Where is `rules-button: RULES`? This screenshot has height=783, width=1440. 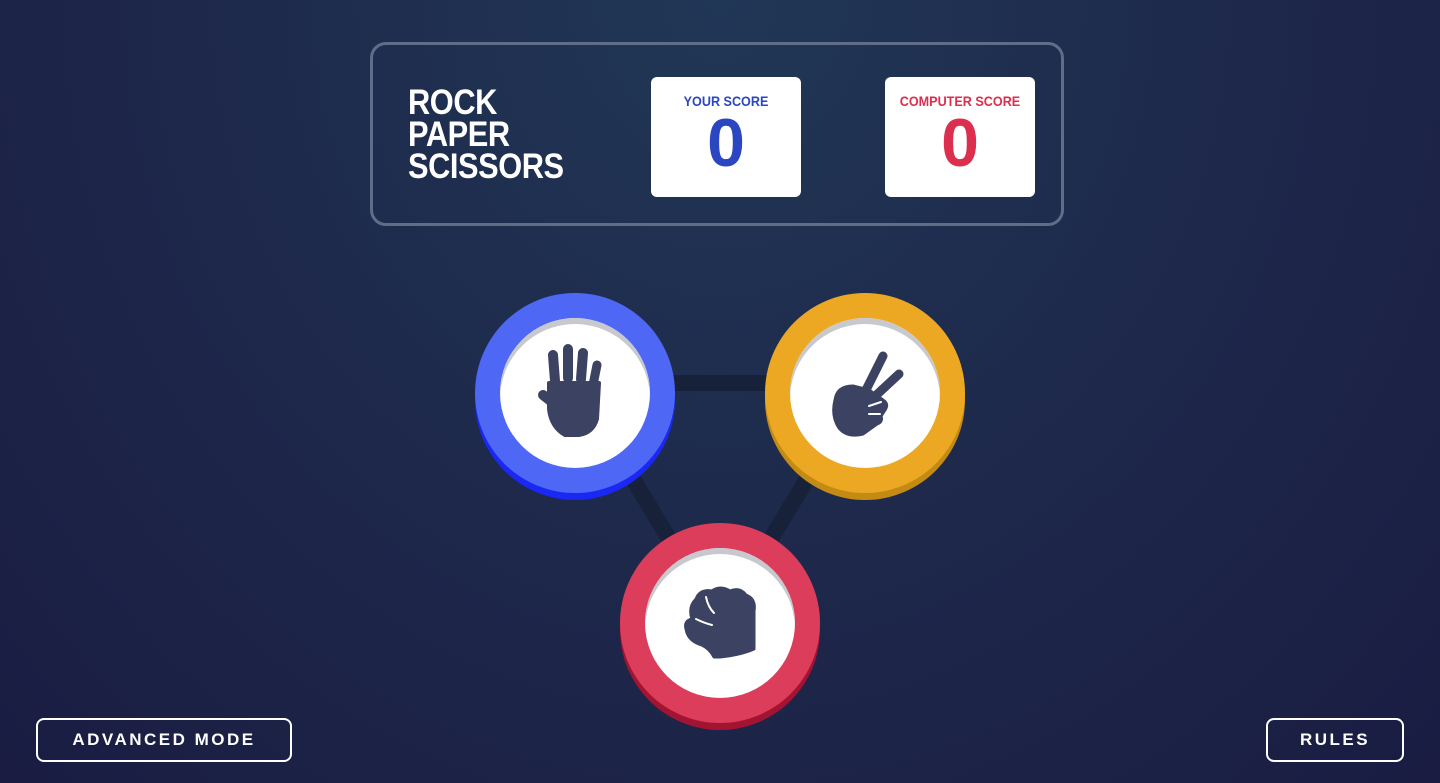
rules-button: RULES is located at coordinates (1335, 740).